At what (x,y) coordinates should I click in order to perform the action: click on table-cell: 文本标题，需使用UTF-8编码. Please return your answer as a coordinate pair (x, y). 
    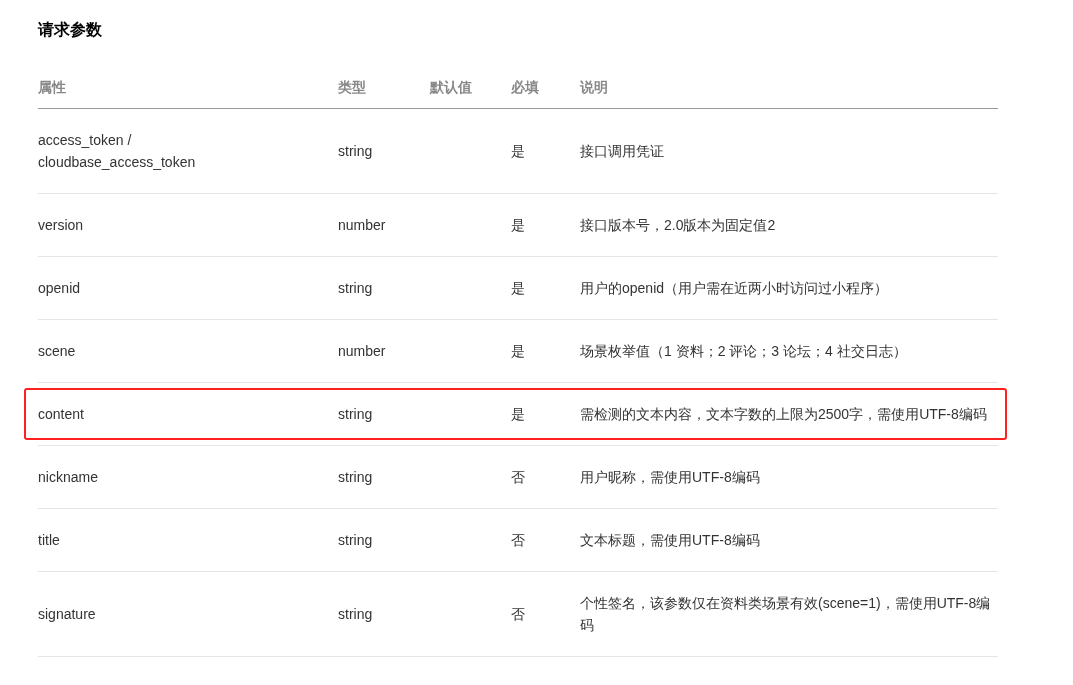
    Looking at the image, I should click on (670, 540).